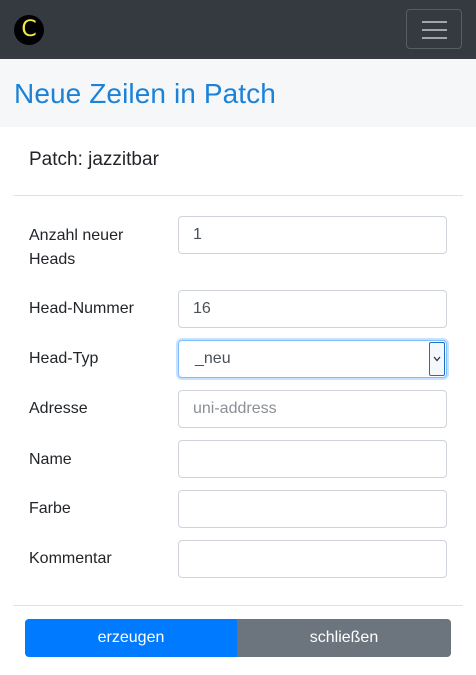 Image resolution: width=476 pixels, height=675 pixels. Describe the element at coordinates (437, 359) in the screenshot. I see `chevron-down-icon` at that location.